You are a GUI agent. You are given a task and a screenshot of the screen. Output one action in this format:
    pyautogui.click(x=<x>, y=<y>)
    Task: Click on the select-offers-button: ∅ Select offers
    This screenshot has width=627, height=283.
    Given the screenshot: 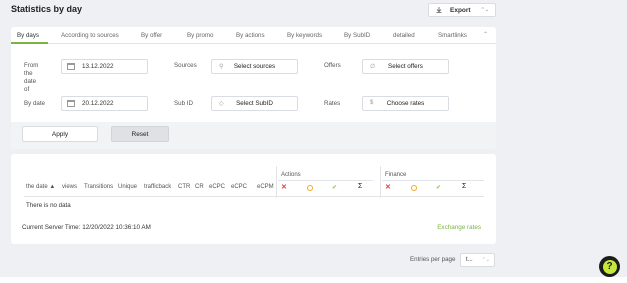 What is the action you would take?
    pyautogui.click(x=405, y=66)
    